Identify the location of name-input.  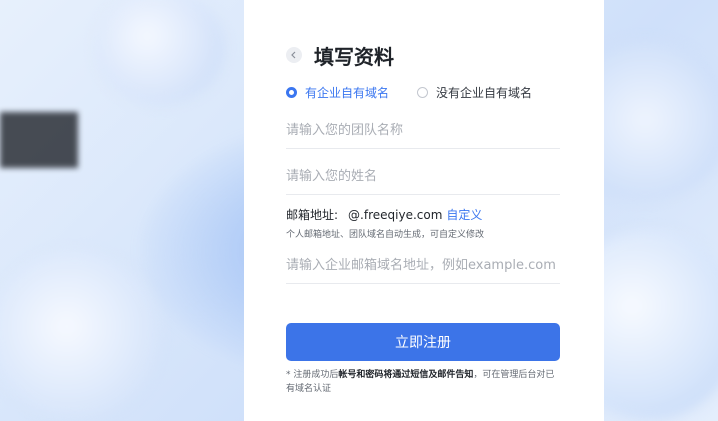
(423, 176).